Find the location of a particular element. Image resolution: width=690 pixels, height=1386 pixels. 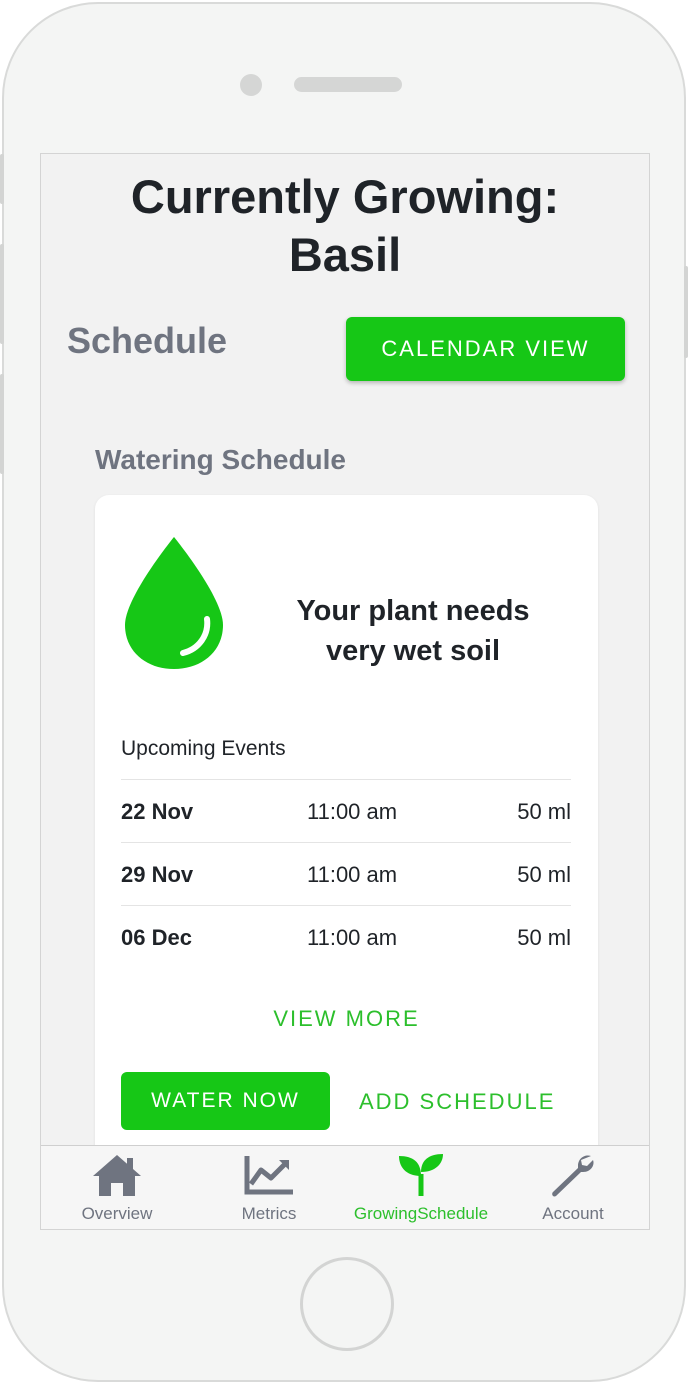

view-more-link: VIEW MORE is located at coordinates (346, 1019).